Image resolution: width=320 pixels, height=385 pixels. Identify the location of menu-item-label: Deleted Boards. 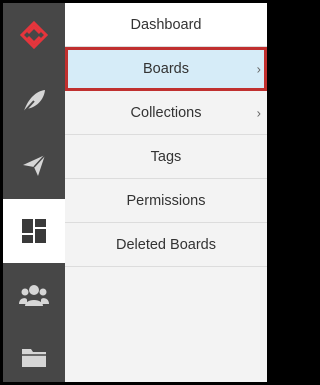
(166, 244).